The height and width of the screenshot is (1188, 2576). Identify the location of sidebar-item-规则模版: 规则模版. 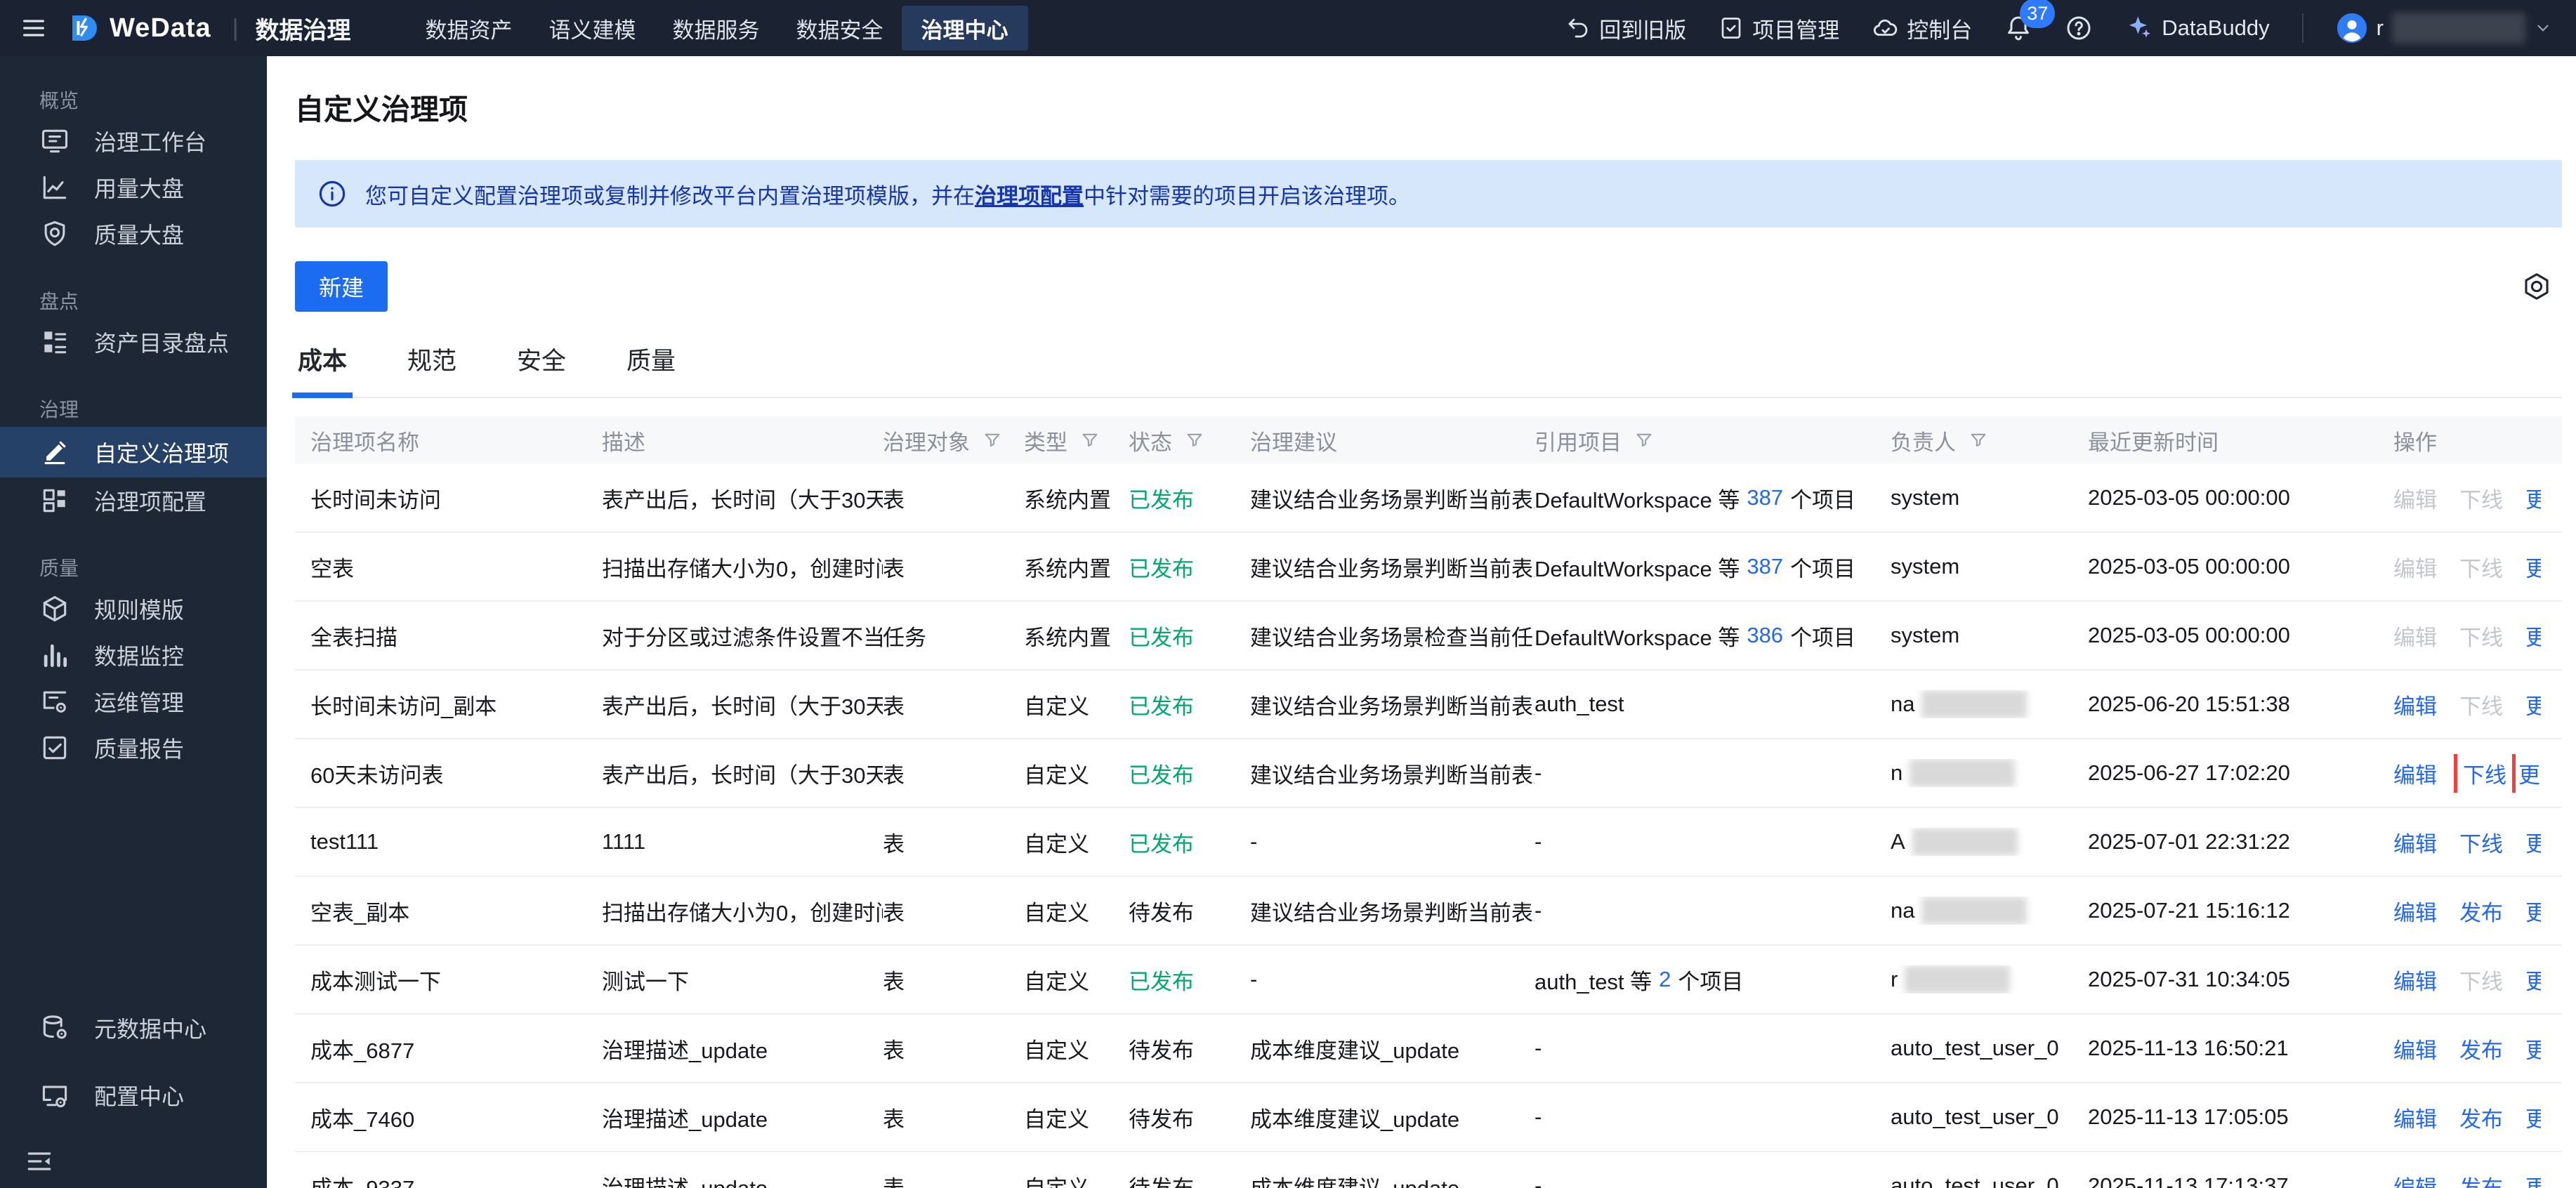
(133, 609).